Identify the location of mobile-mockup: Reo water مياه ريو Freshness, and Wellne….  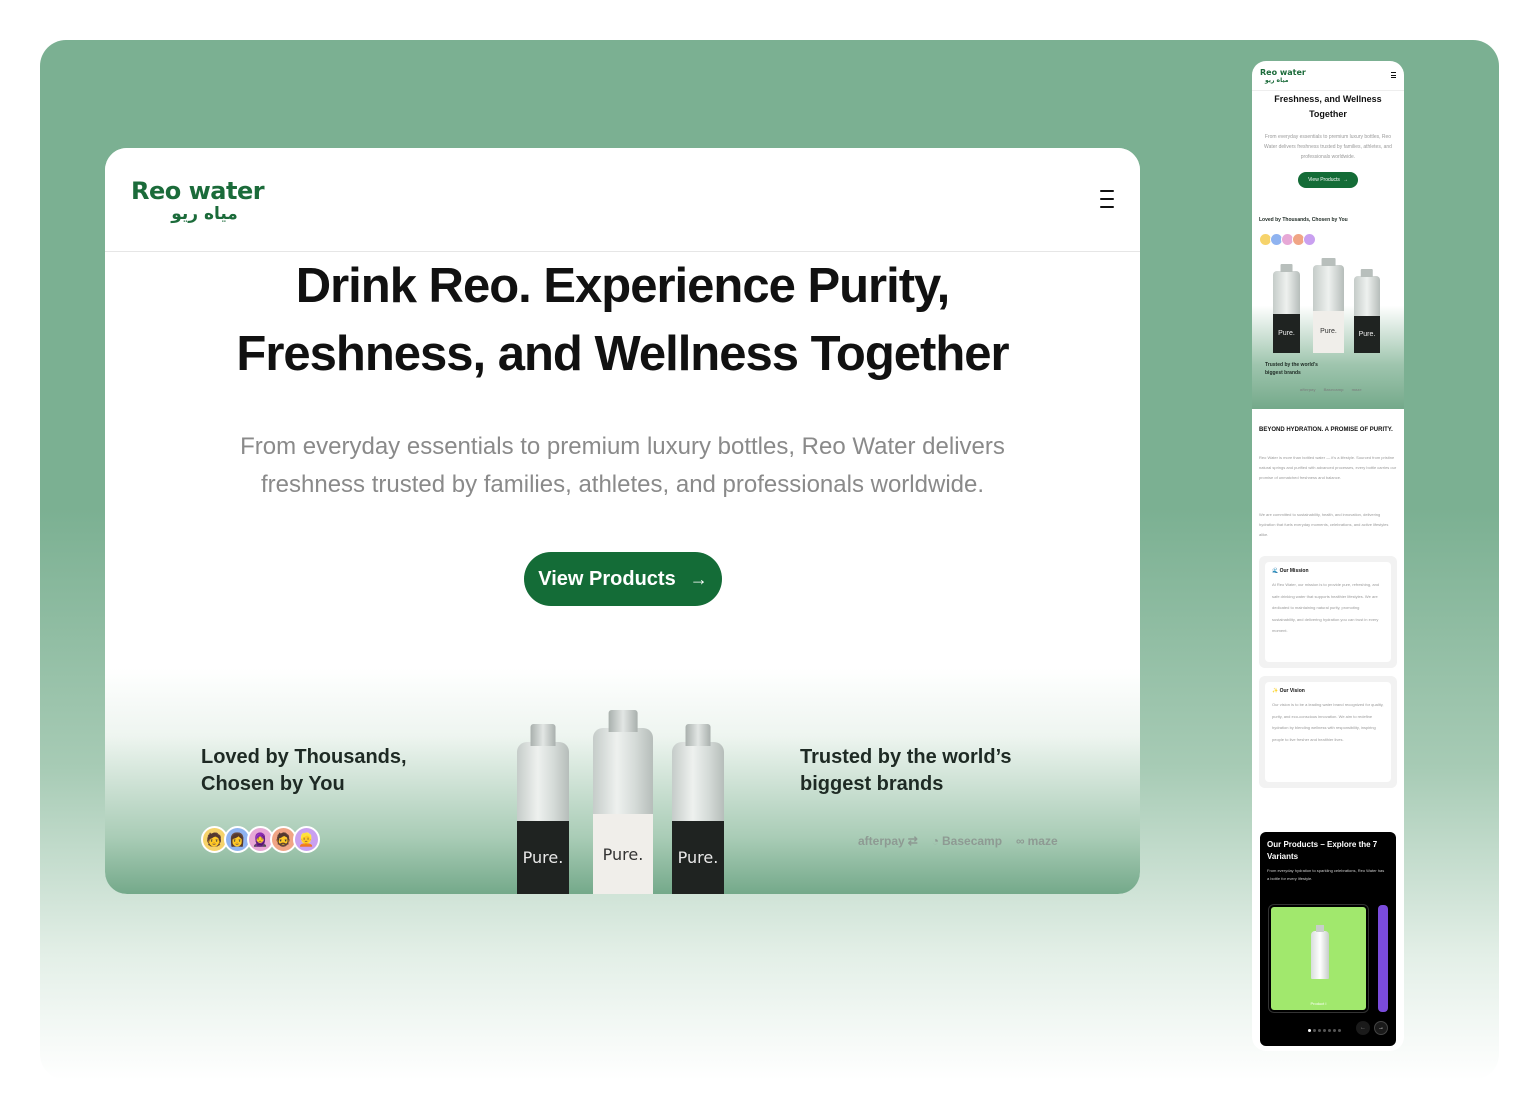
(1328, 556).